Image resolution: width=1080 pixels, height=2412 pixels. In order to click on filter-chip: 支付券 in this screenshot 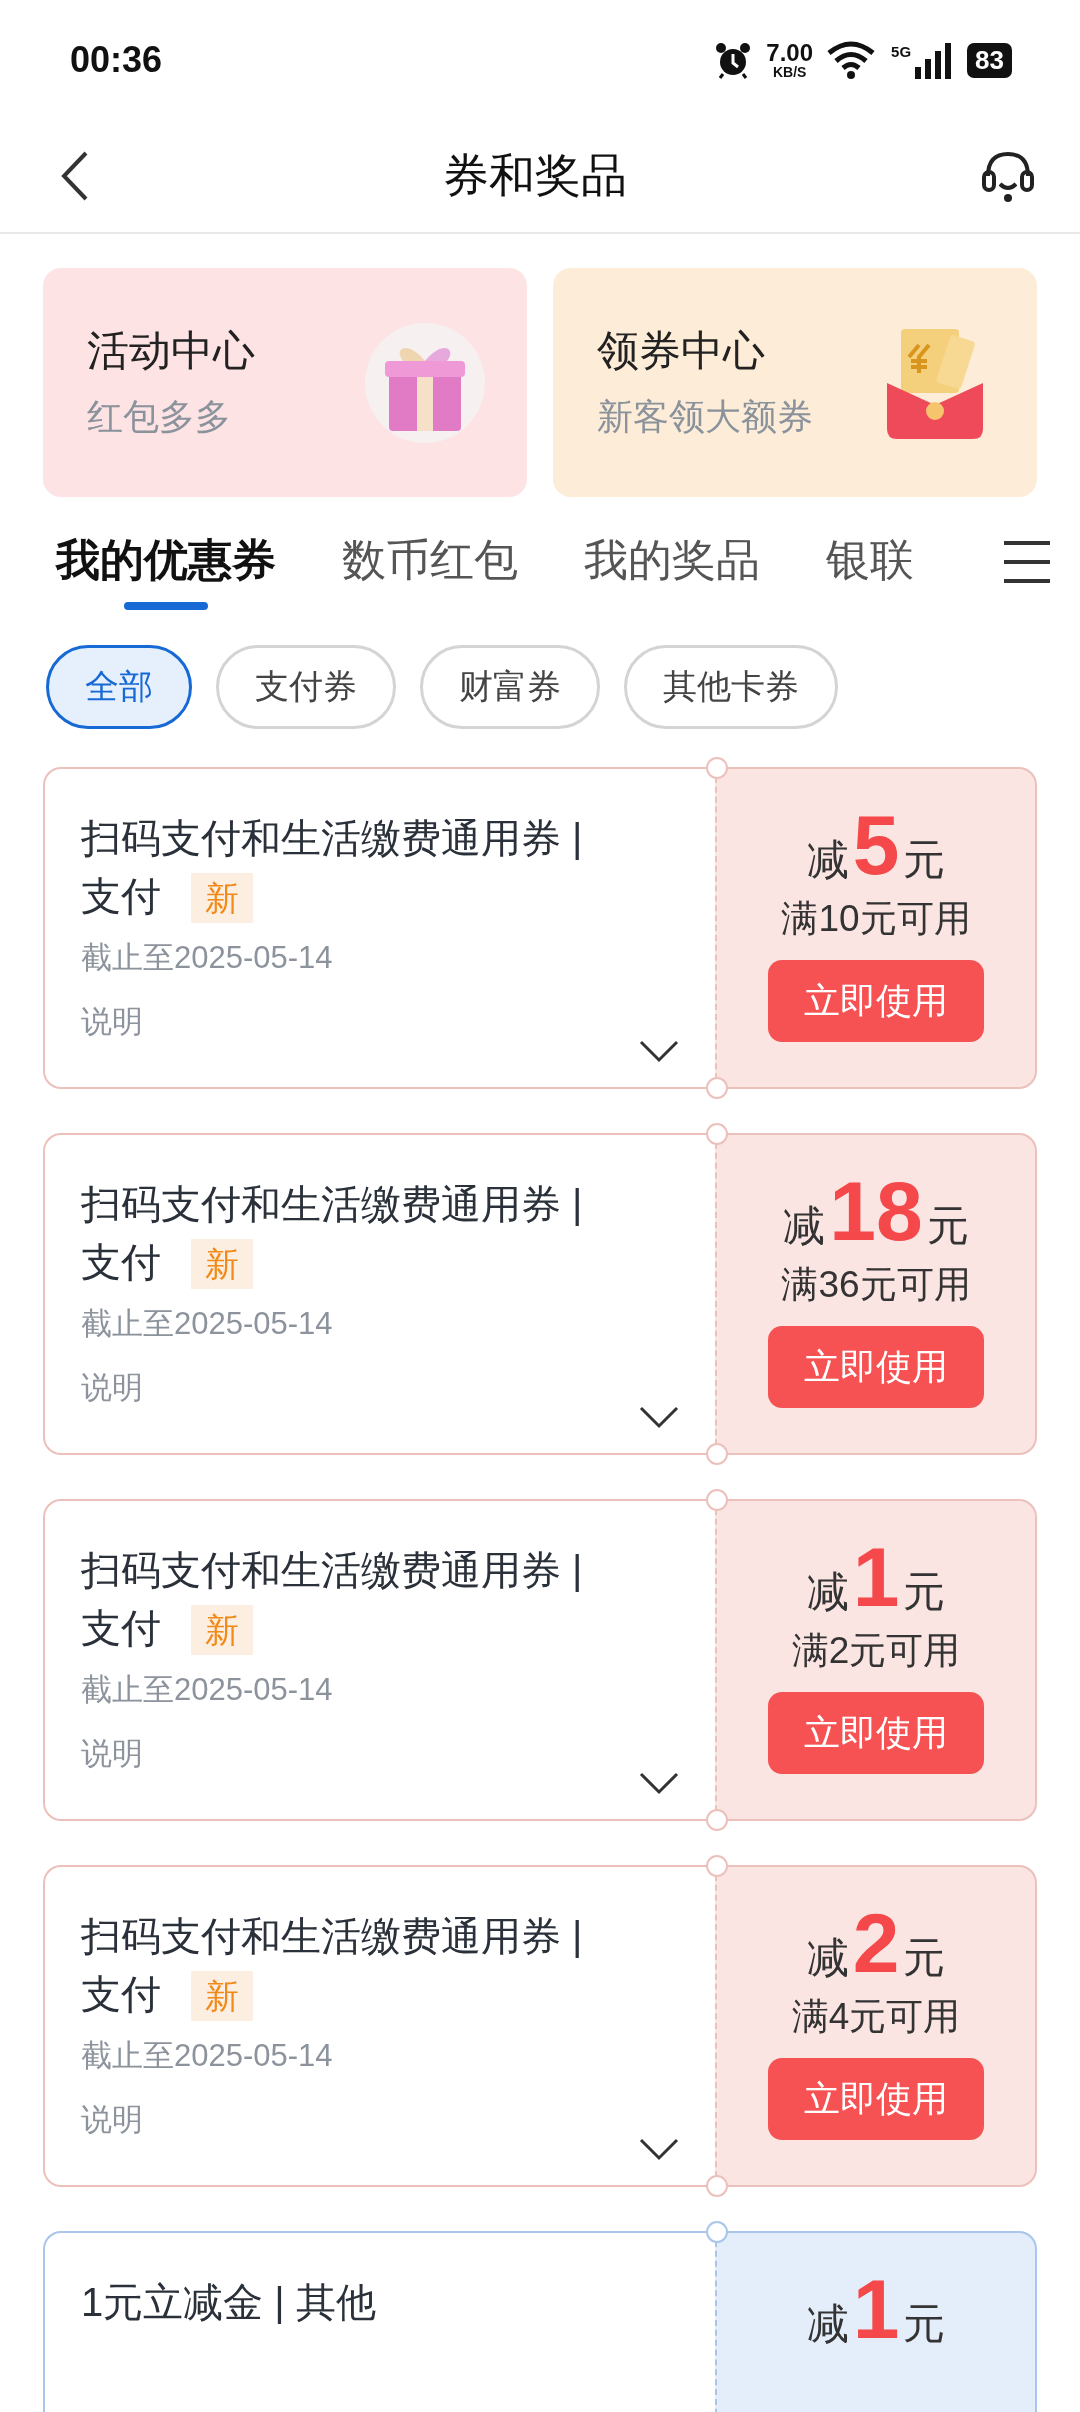, I will do `click(306, 687)`.